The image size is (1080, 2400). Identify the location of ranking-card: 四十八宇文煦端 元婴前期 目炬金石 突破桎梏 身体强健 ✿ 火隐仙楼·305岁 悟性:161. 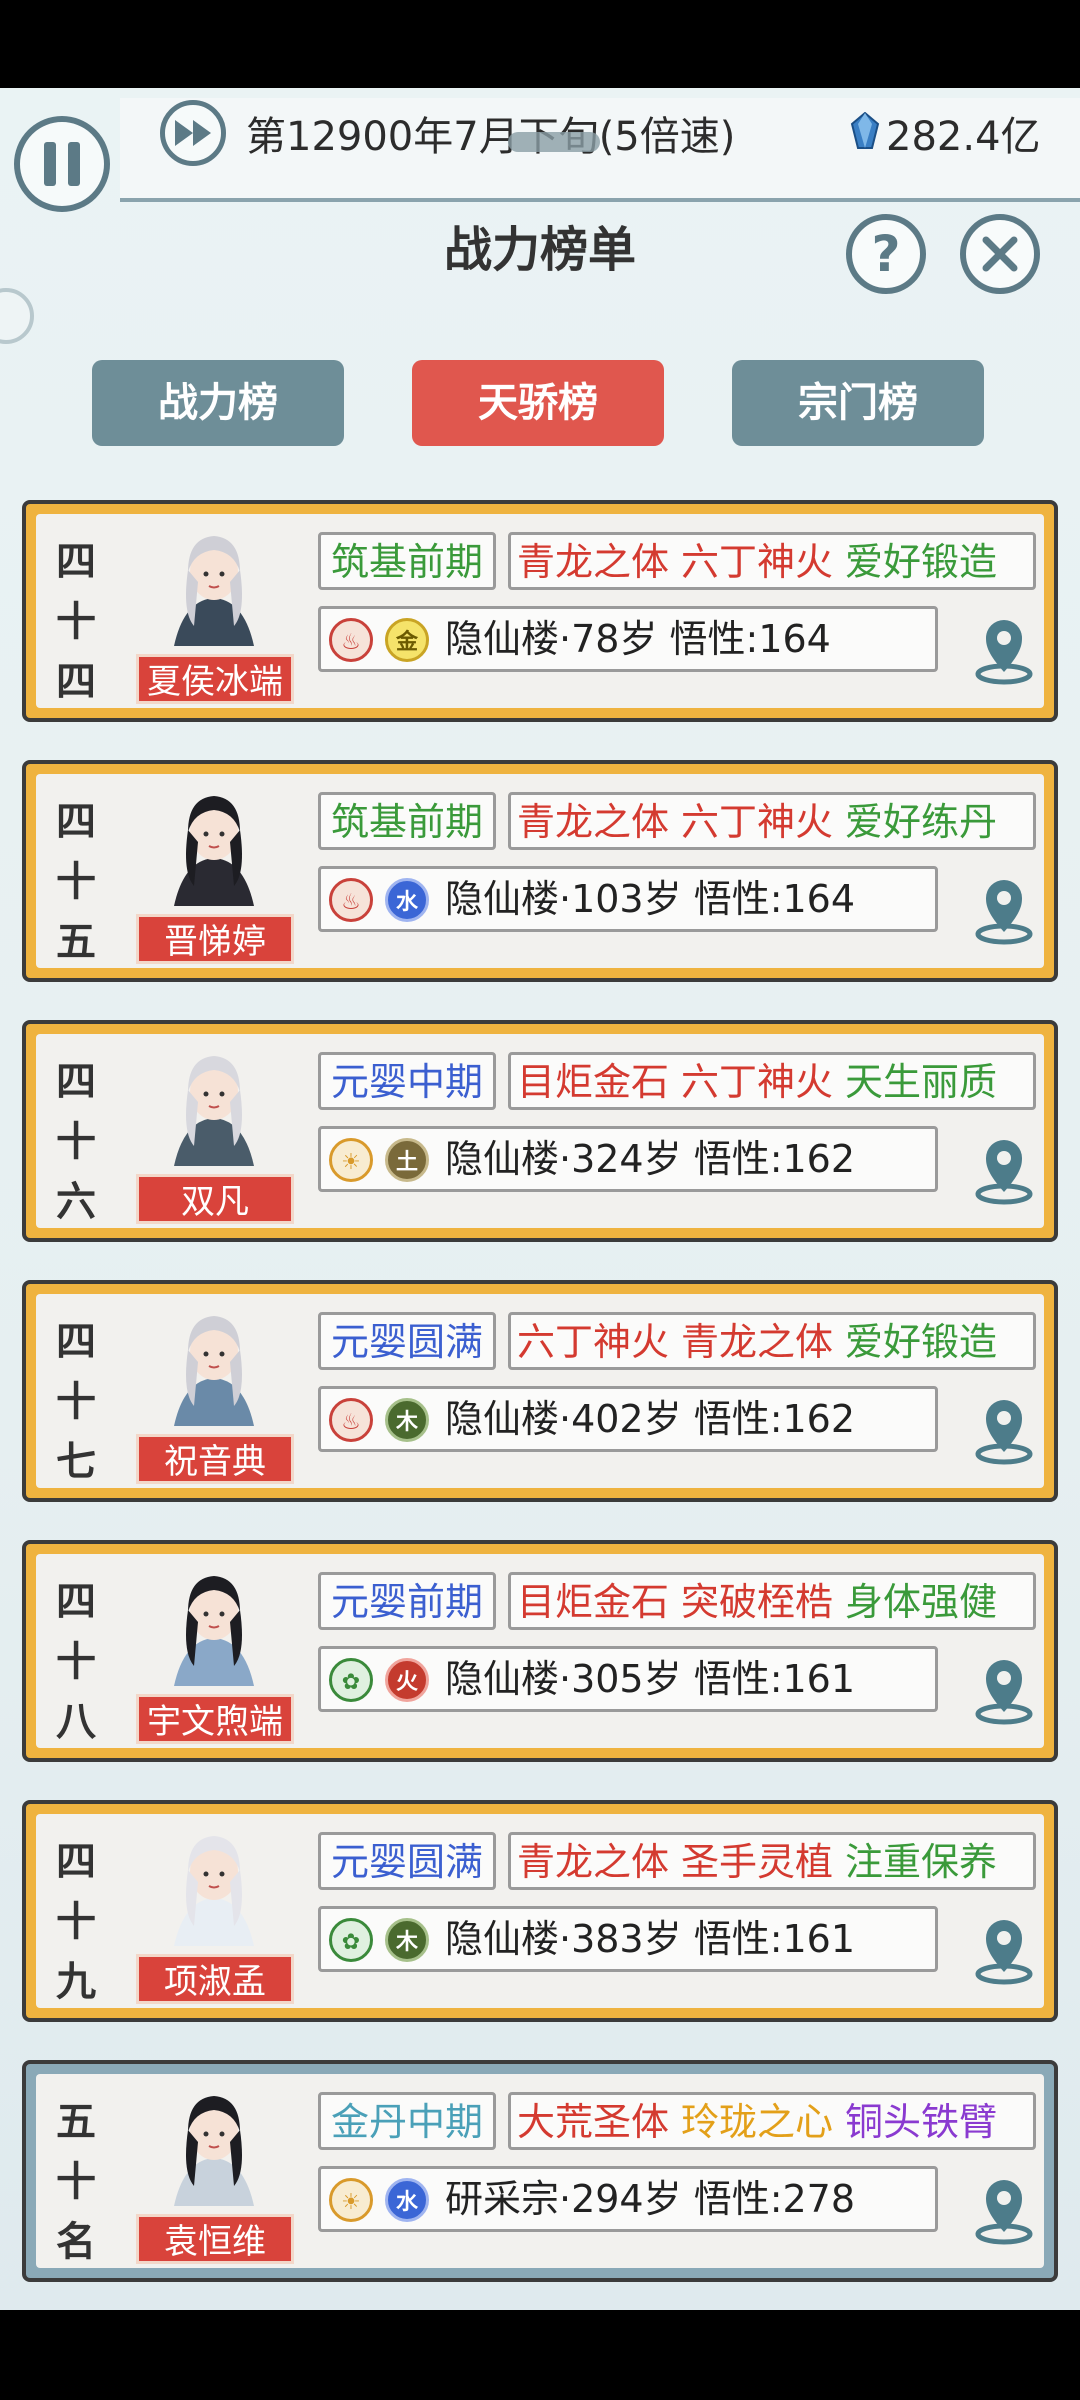
(540, 1651).